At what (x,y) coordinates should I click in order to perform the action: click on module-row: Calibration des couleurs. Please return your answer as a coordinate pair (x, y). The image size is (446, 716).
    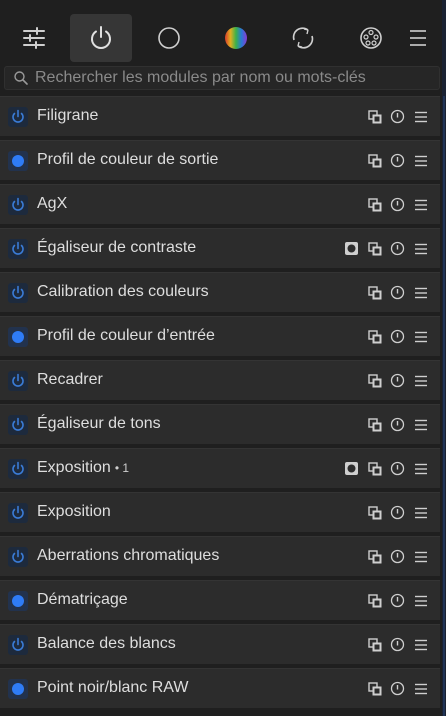
    Looking at the image, I should click on (220, 292).